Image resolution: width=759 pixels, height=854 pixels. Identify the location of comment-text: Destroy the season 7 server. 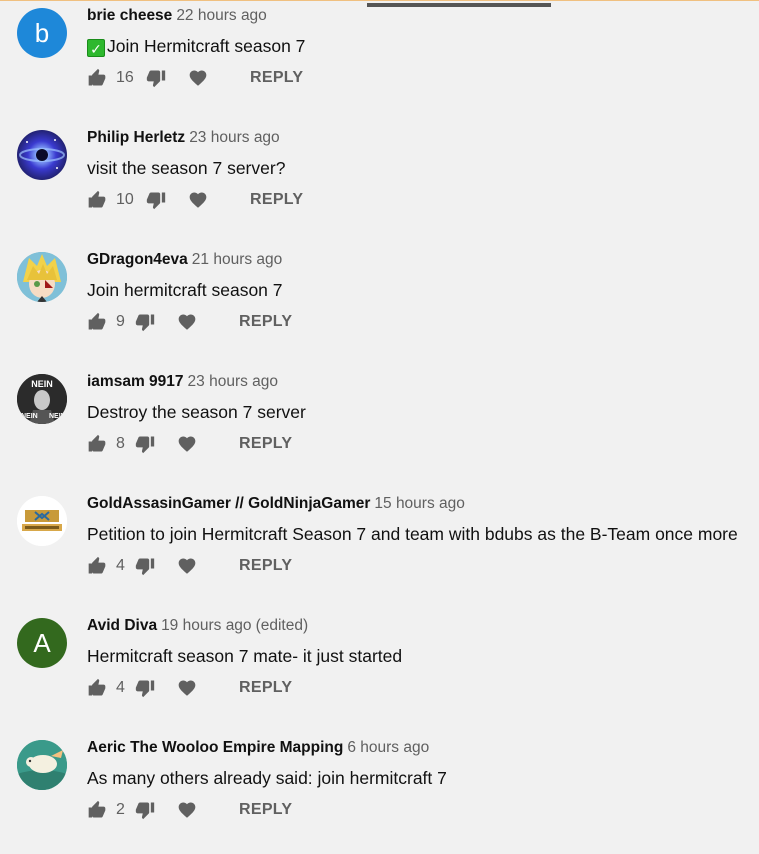
(196, 412).